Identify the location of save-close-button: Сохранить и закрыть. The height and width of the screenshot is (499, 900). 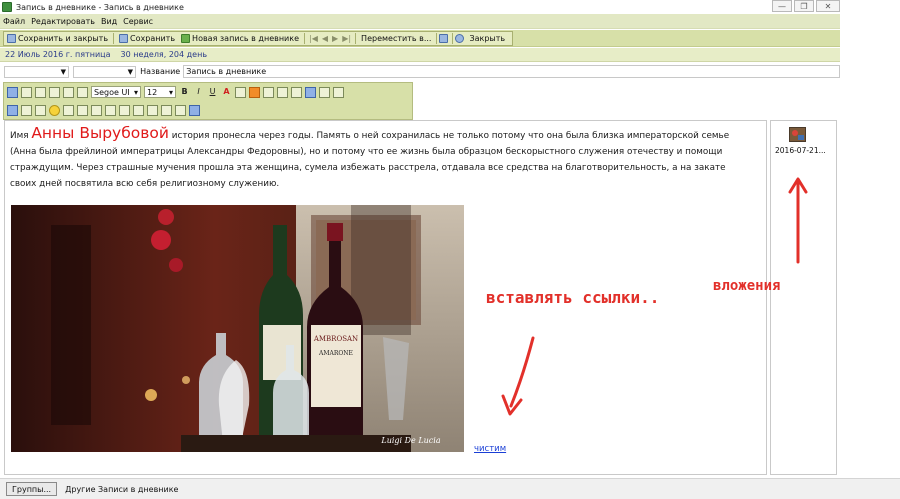
(57, 38).